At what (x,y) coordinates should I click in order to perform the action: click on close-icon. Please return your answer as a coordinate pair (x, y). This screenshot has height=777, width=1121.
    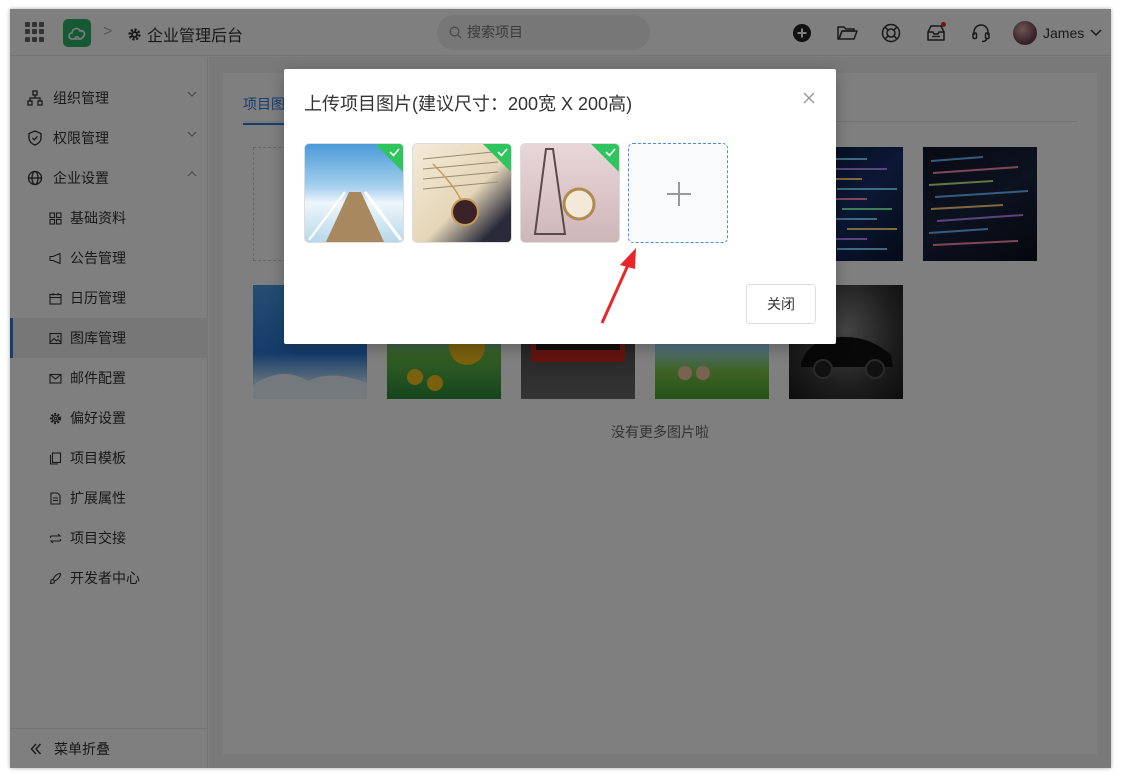
    Looking at the image, I should click on (809, 98).